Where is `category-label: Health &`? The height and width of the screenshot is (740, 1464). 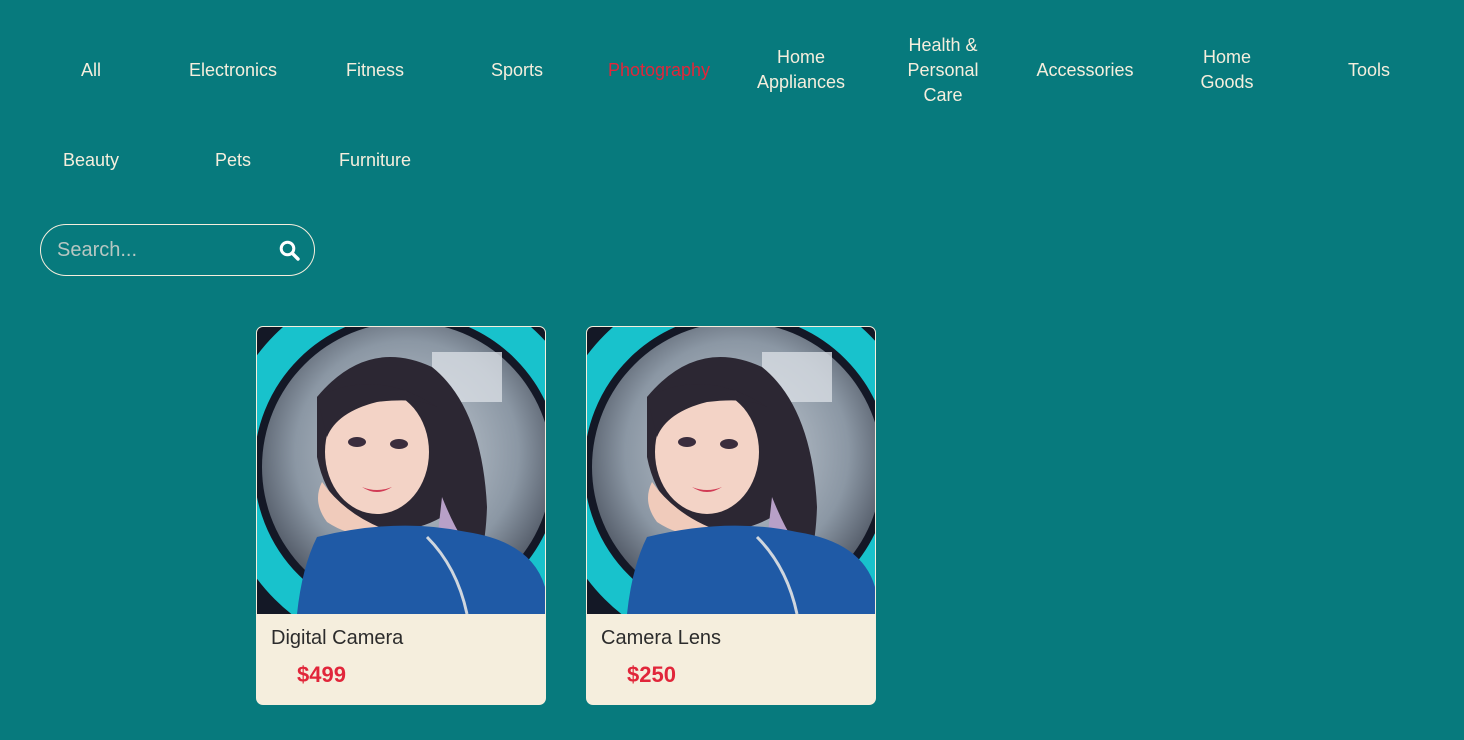
category-label: Health & is located at coordinates (943, 44).